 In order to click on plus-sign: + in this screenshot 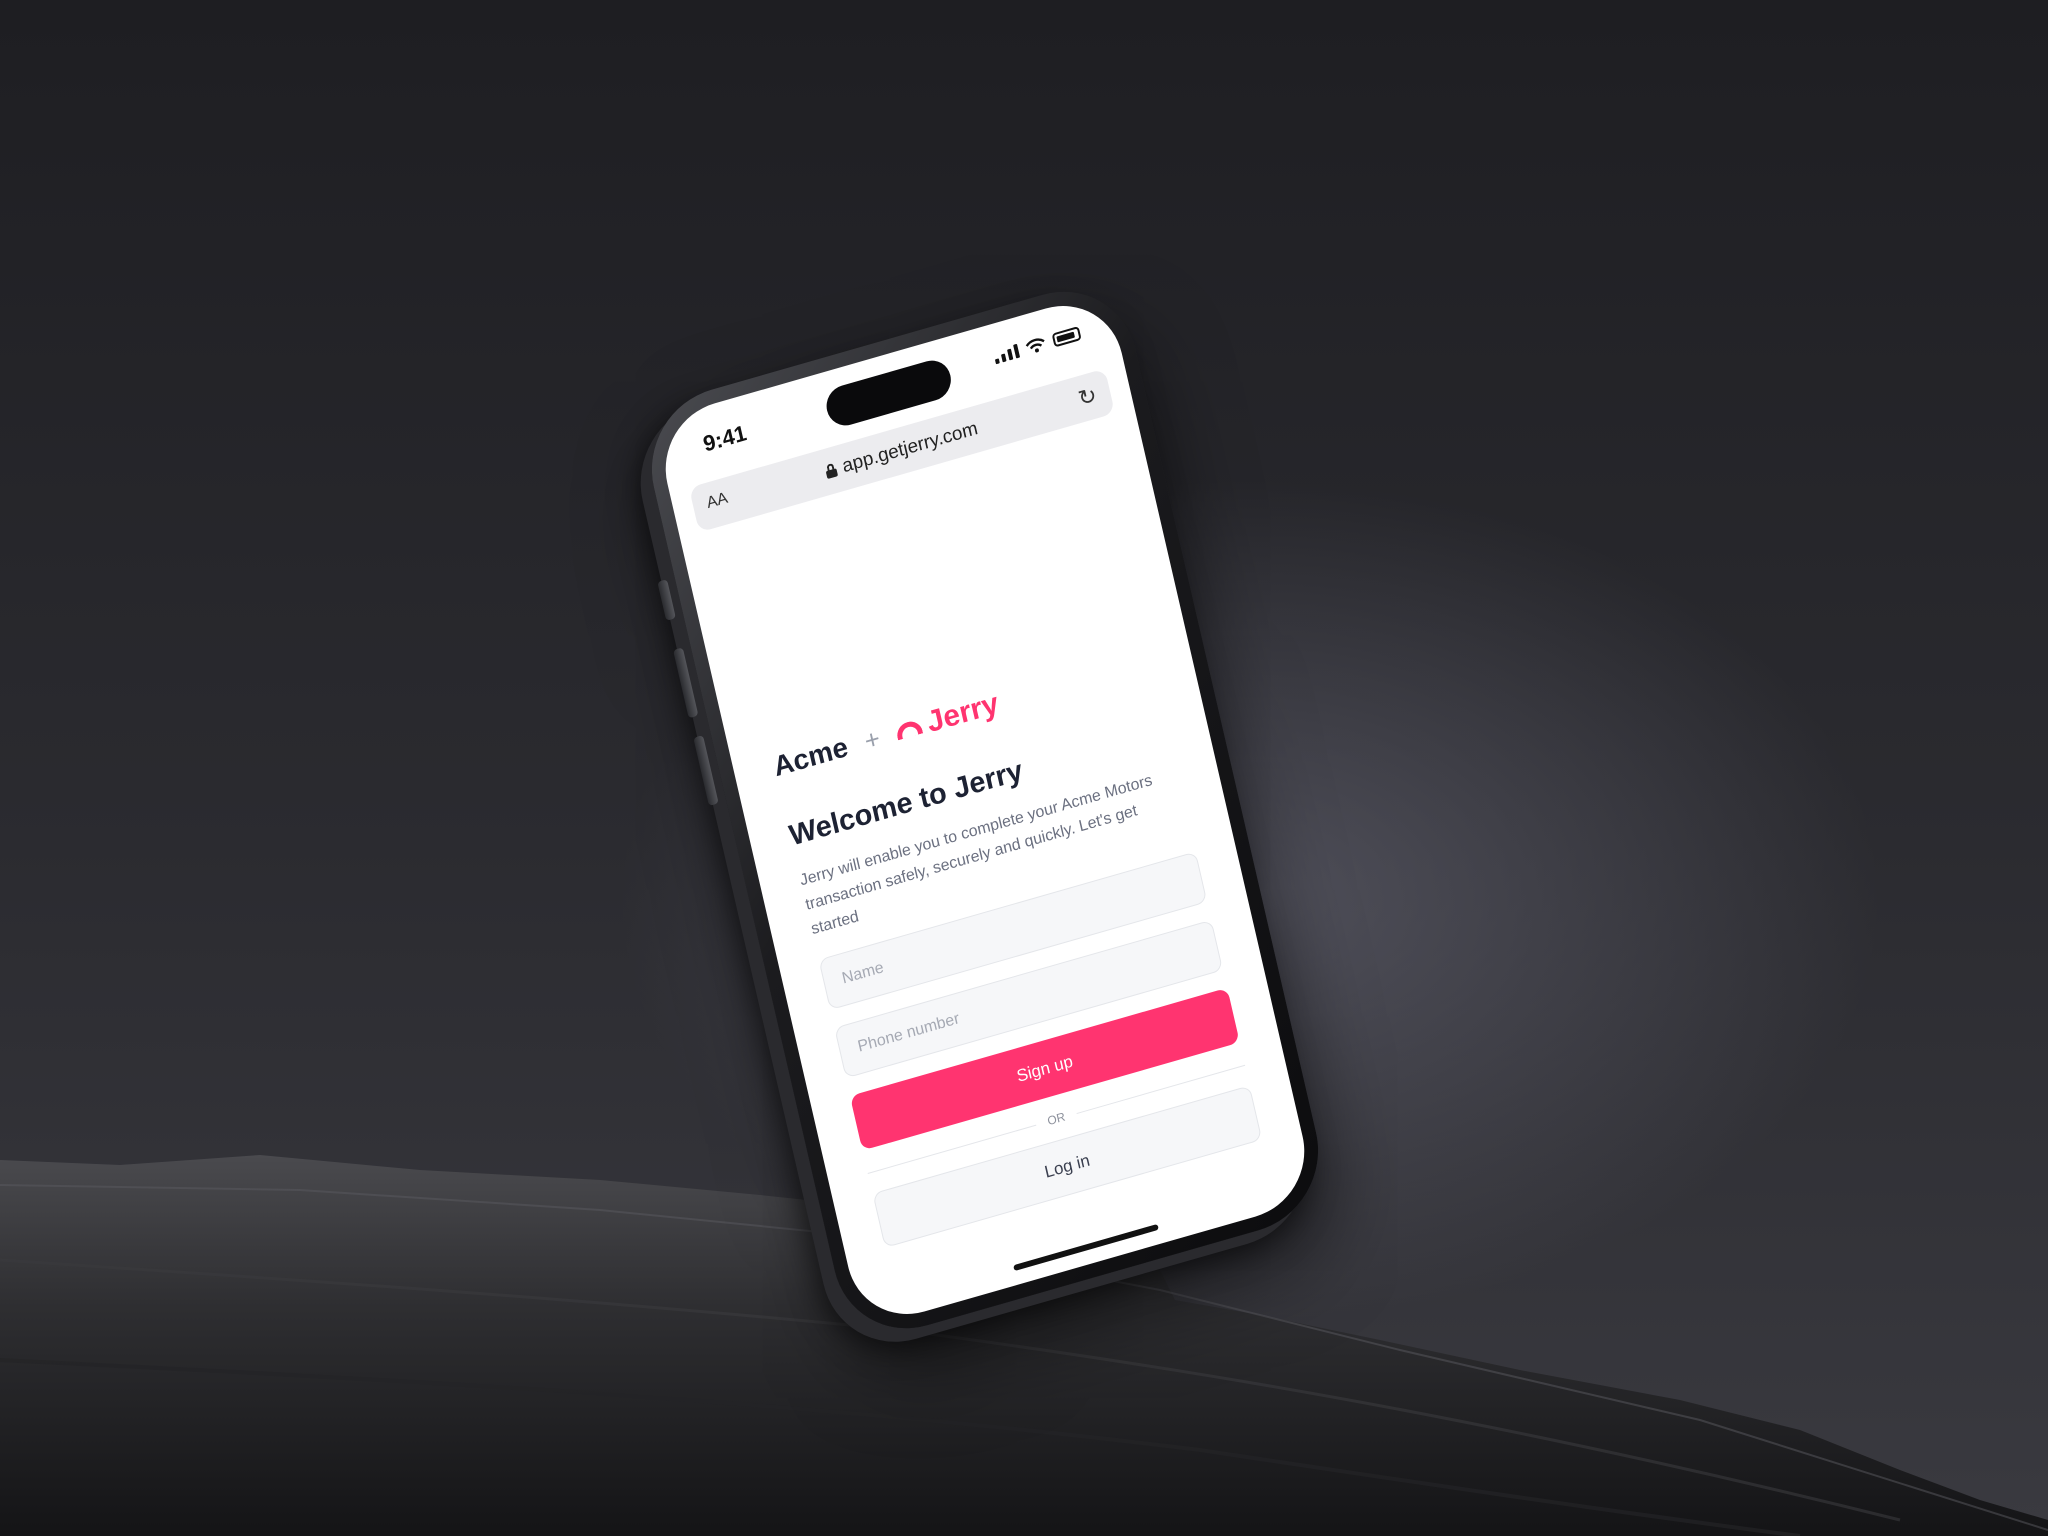, I will do `click(872, 739)`.